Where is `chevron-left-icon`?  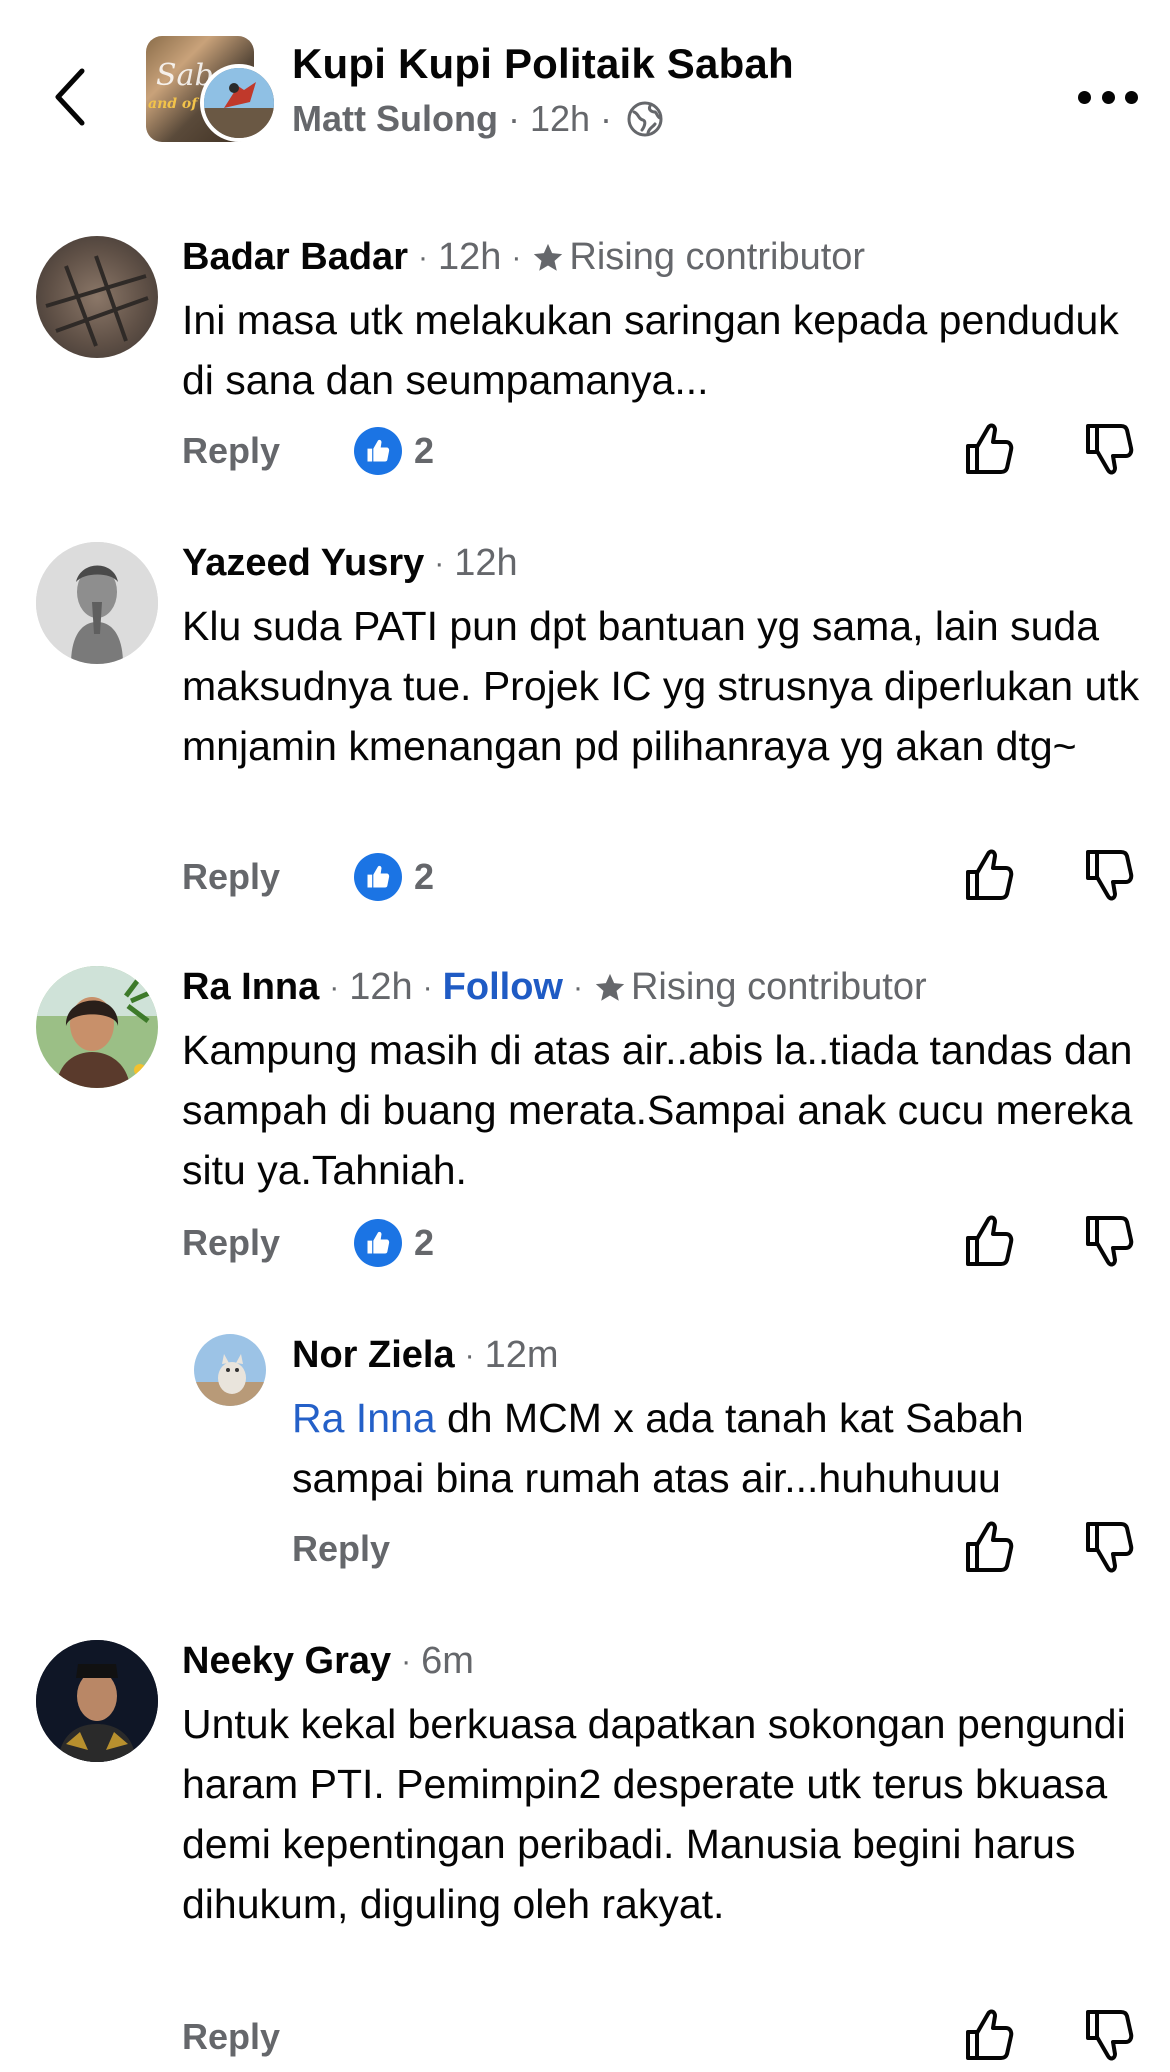
chevron-left-icon is located at coordinates (70, 97).